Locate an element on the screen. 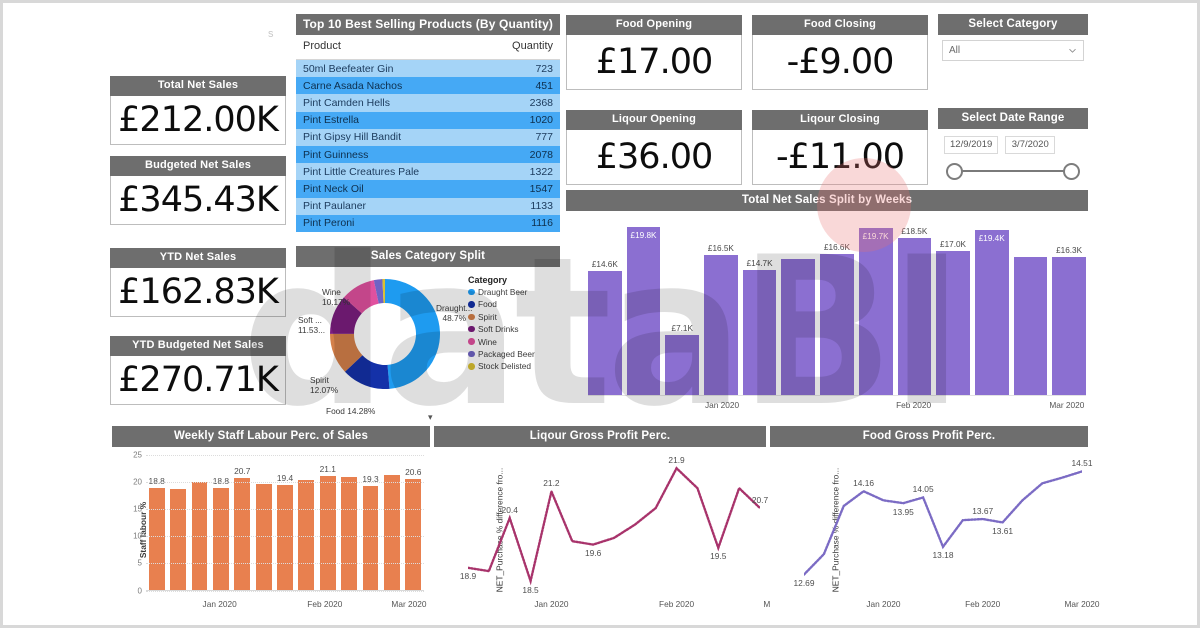 The image size is (1200, 628). bar-column: £18.5K is located at coordinates (914, 306).